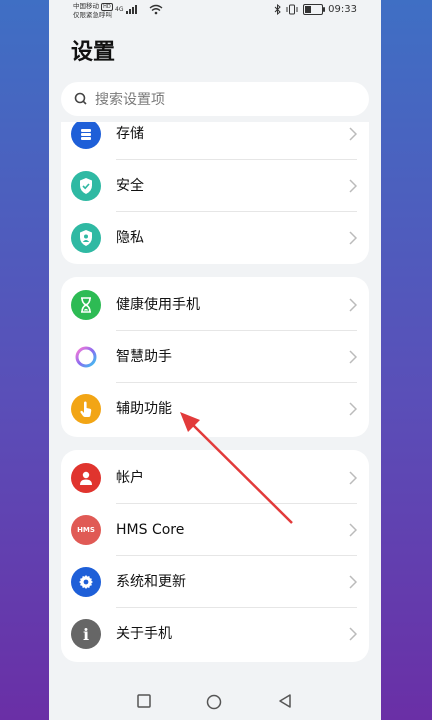 This screenshot has height=720, width=432. Describe the element at coordinates (150, 530) in the screenshot. I see `settings-item-label: HMS Core` at that location.